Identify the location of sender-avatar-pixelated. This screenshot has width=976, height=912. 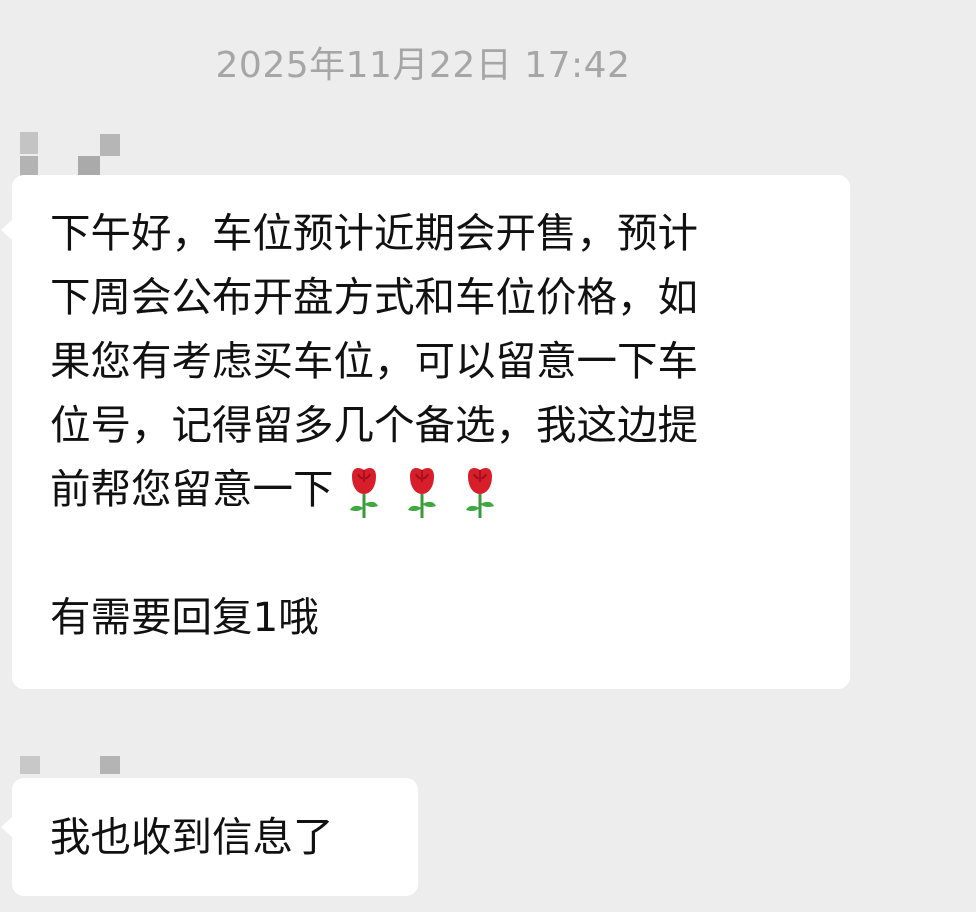
(70, 154).